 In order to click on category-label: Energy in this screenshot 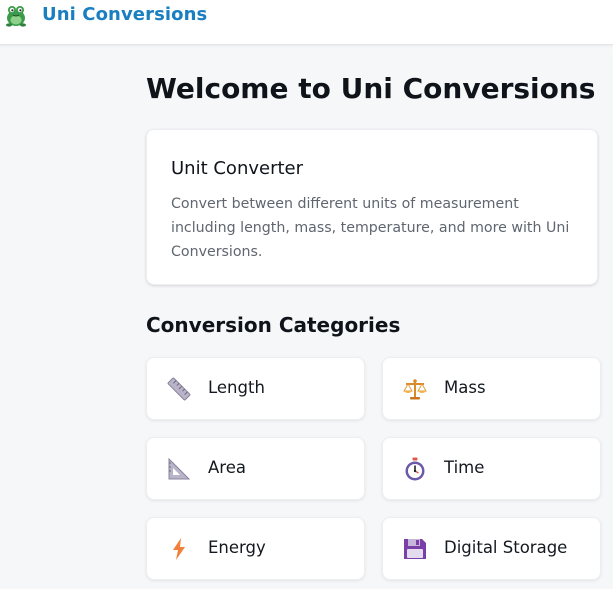, I will do `click(237, 547)`.